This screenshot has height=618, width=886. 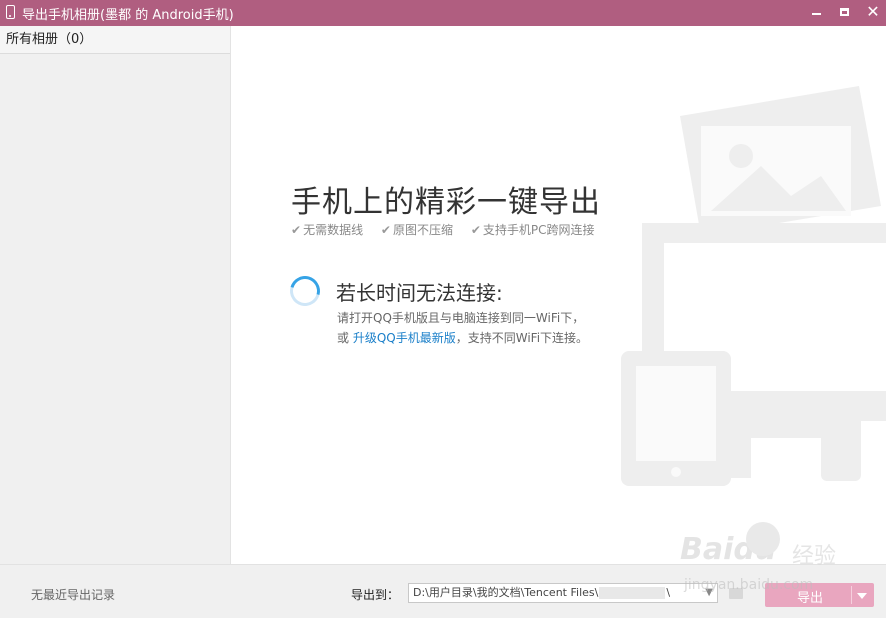 I want to click on baidu-watermark: Baidu 经验 jingyan.baidu.com, so click(x=774, y=565).